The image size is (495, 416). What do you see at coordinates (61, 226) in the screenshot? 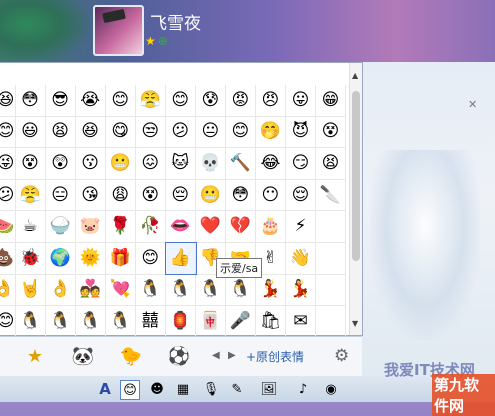
I see `emoji-cell: 🍚` at bounding box center [61, 226].